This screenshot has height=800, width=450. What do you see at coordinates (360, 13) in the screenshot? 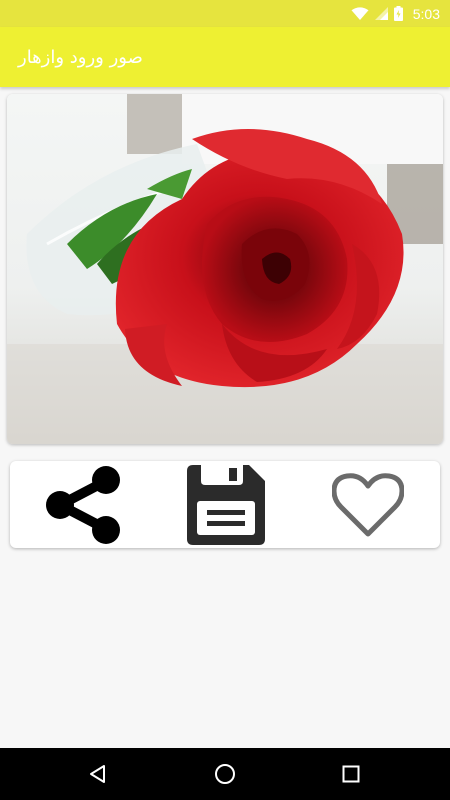
I see `wifi-icon` at bounding box center [360, 13].